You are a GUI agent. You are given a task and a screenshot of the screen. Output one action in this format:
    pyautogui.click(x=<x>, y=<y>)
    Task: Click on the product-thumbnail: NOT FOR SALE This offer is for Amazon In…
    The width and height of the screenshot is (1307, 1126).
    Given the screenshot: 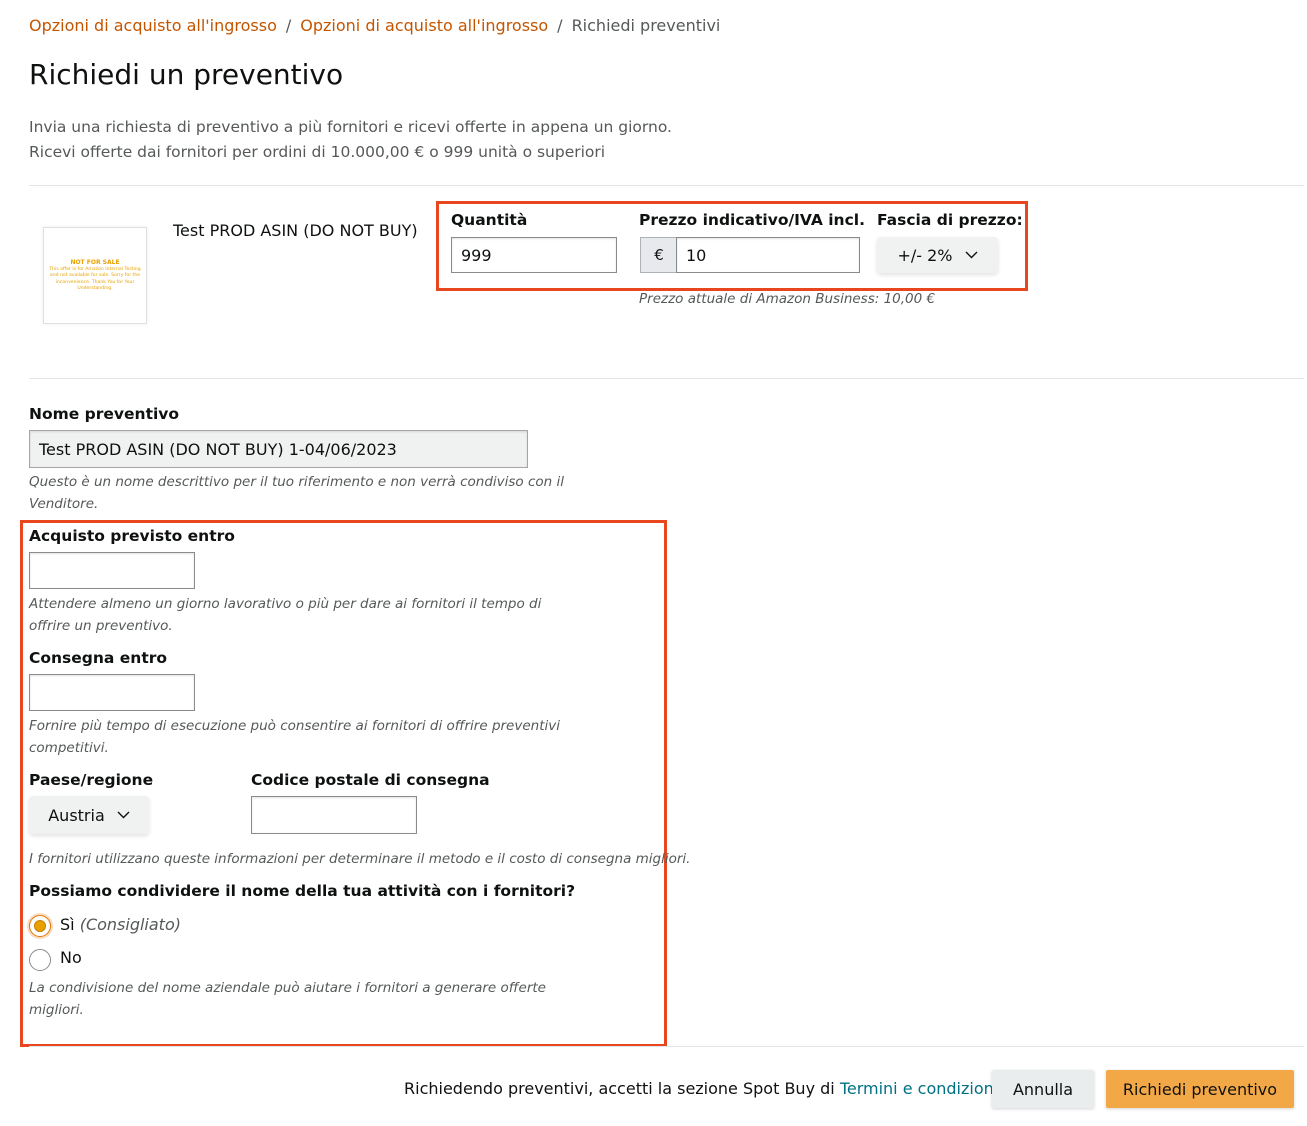 What is the action you would take?
    pyautogui.click(x=95, y=275)
    